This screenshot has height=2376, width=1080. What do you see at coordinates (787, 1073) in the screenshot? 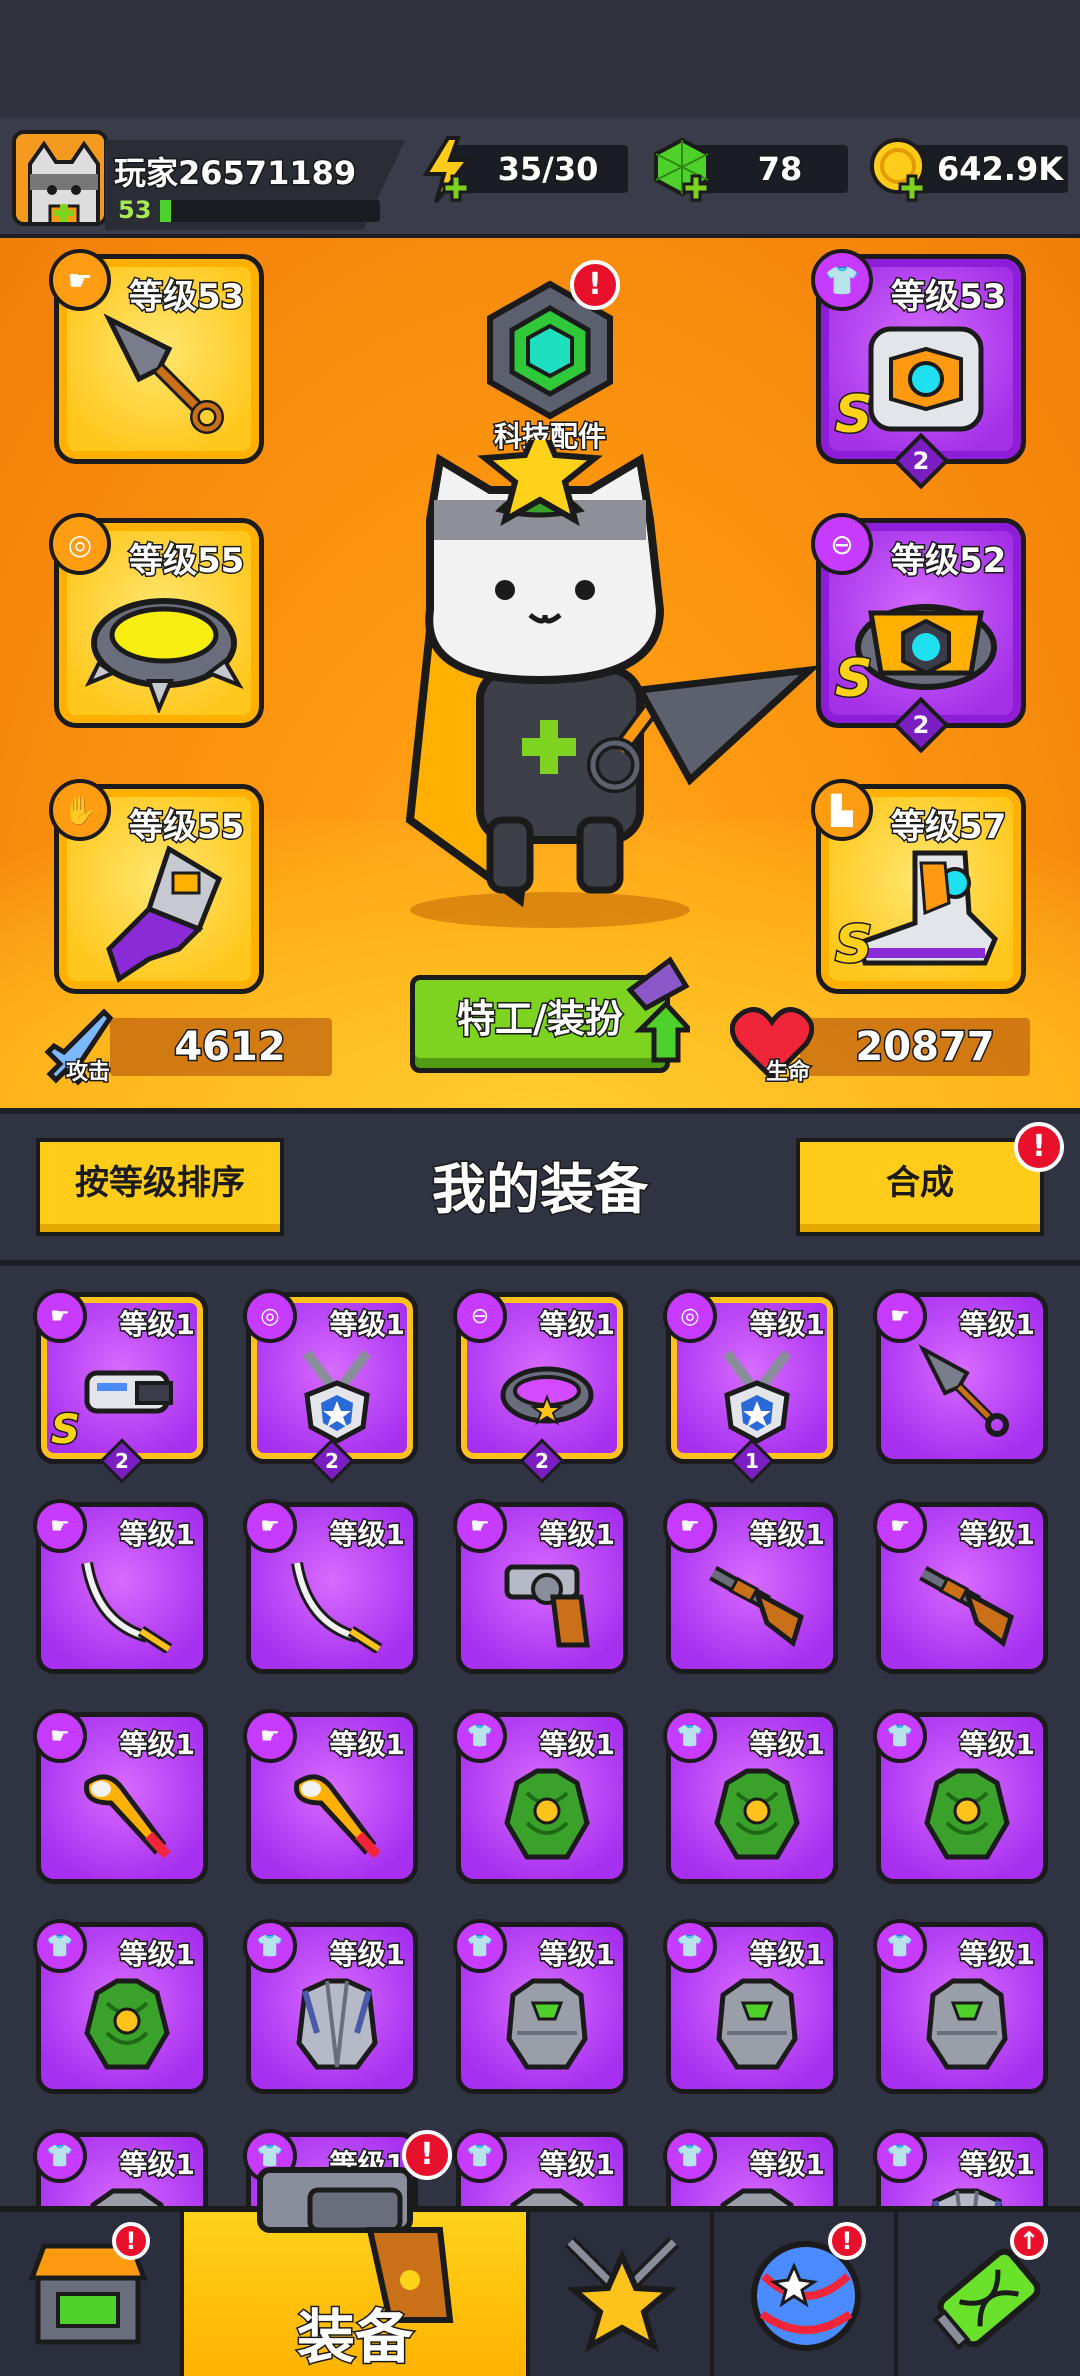
I see `hp-label: 生命` at bounding box center [787, 1073].